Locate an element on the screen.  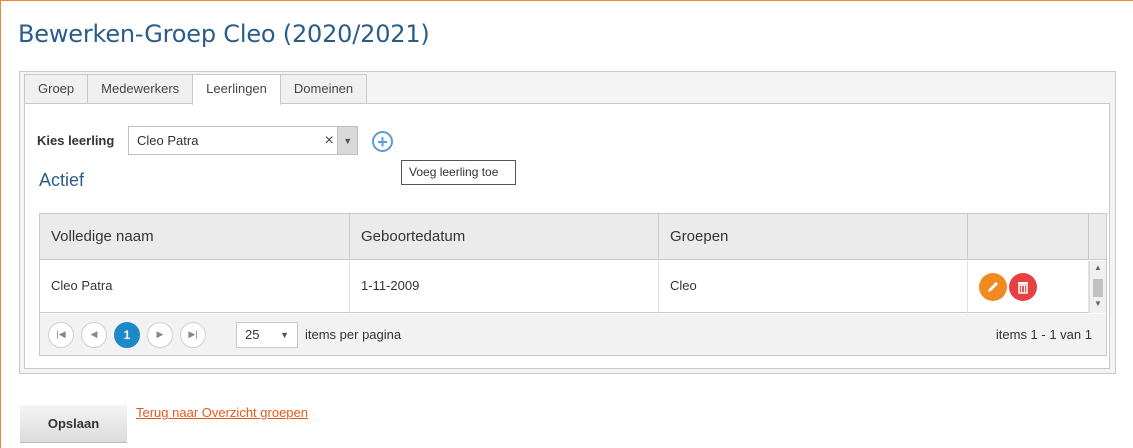
prev-page-icon: ◀ is located at coordinates (94, 334).